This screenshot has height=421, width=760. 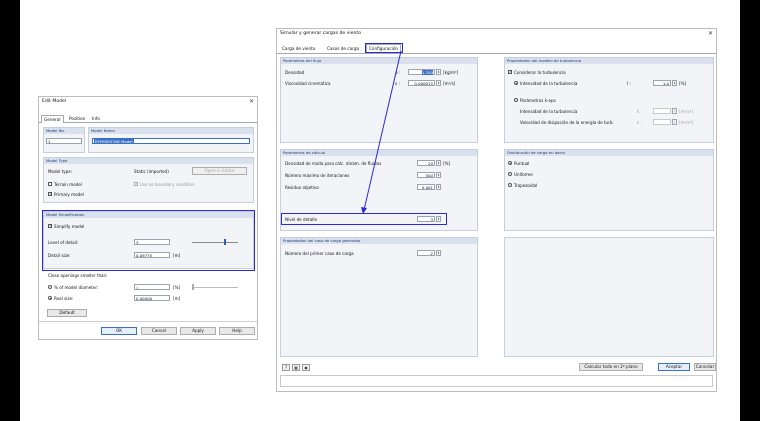 What do you see at coordinates (78, 275) in the screenshot?
I see `close-openings-label: Close openings smaller than:` at bounding box center [78, 275].